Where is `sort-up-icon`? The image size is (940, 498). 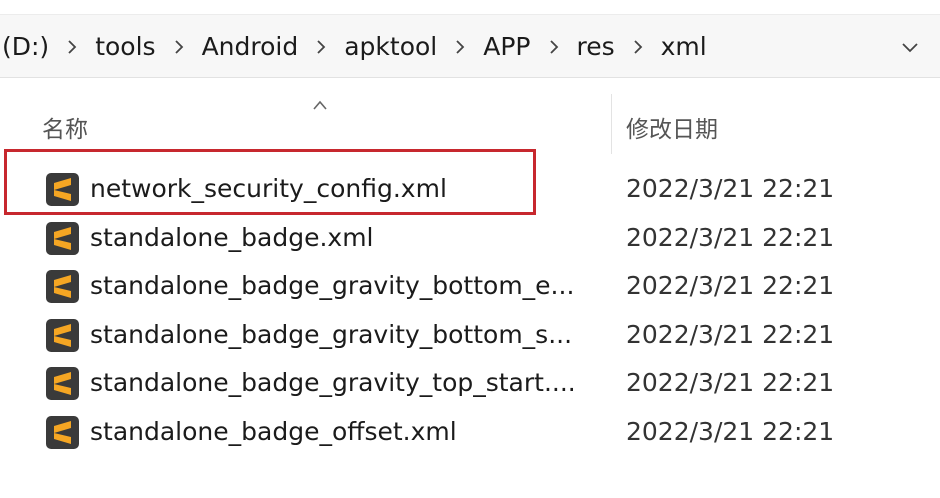 sort-up-icon is located at coordinates (320, 103).